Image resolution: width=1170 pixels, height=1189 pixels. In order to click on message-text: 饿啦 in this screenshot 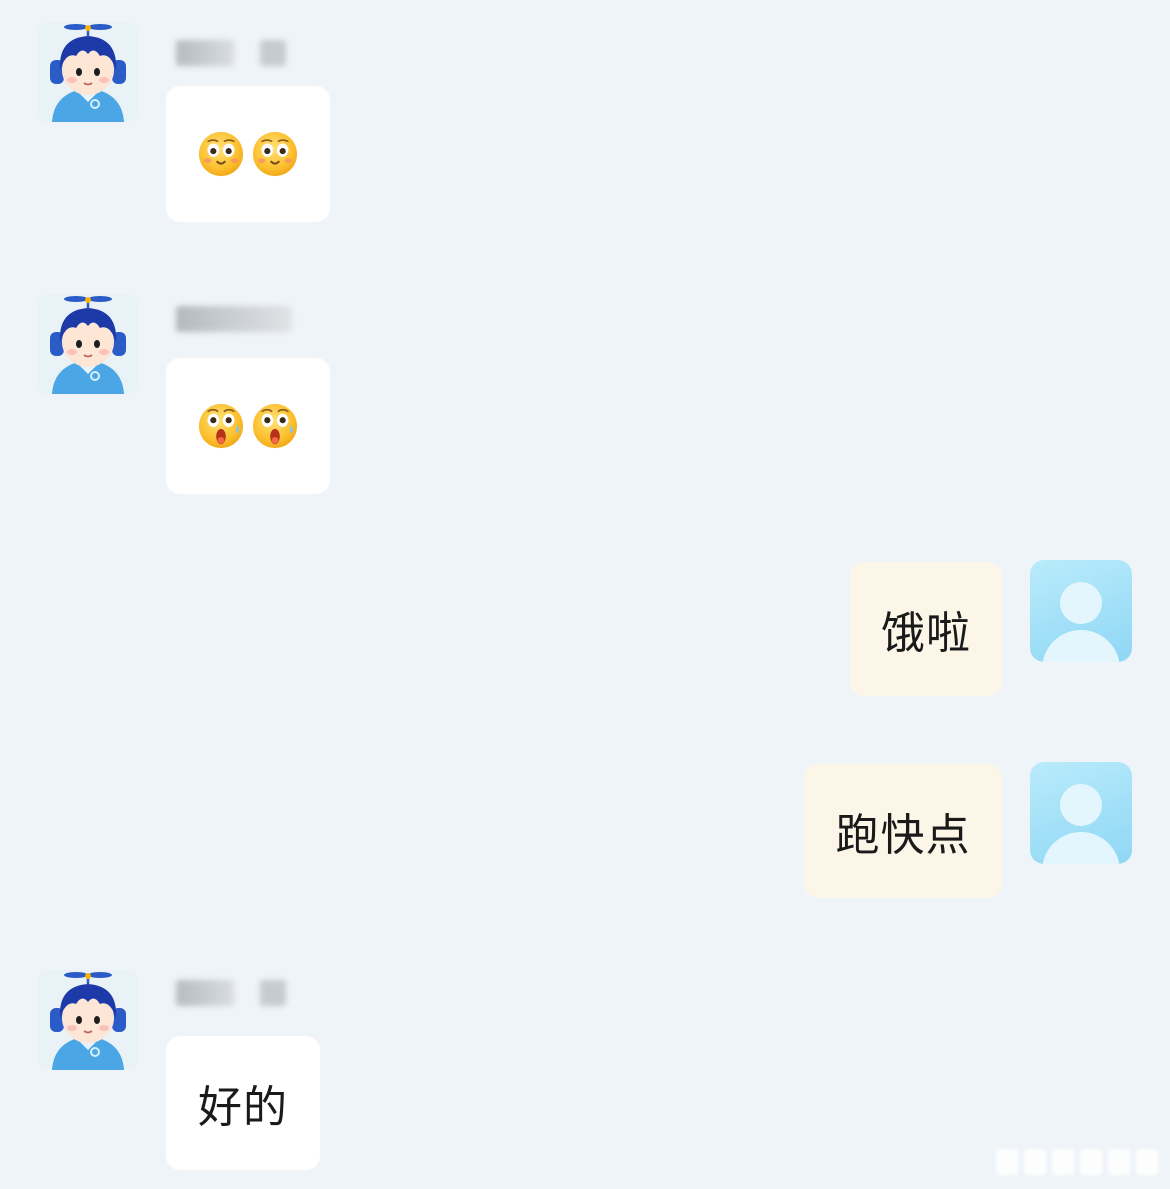, I will do `click(926, 633)`.